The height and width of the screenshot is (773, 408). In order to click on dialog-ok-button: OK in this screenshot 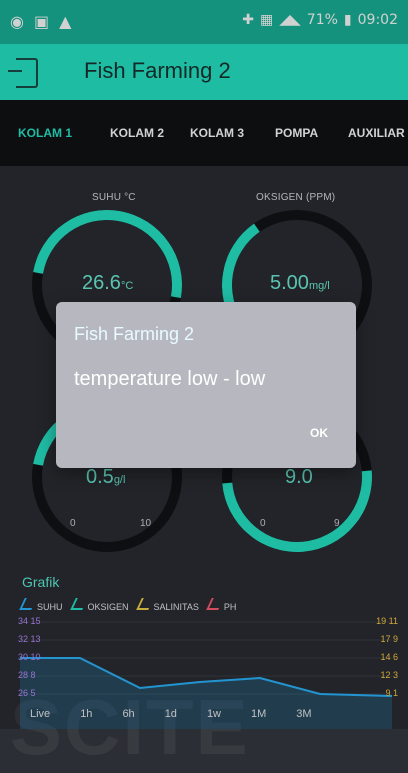, I will do `click(319, 433)`.